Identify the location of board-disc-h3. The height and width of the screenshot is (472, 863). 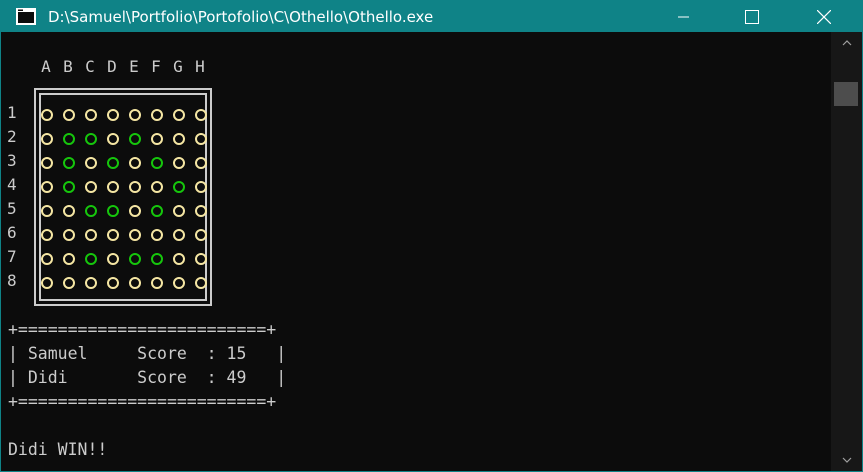
(201, 163).